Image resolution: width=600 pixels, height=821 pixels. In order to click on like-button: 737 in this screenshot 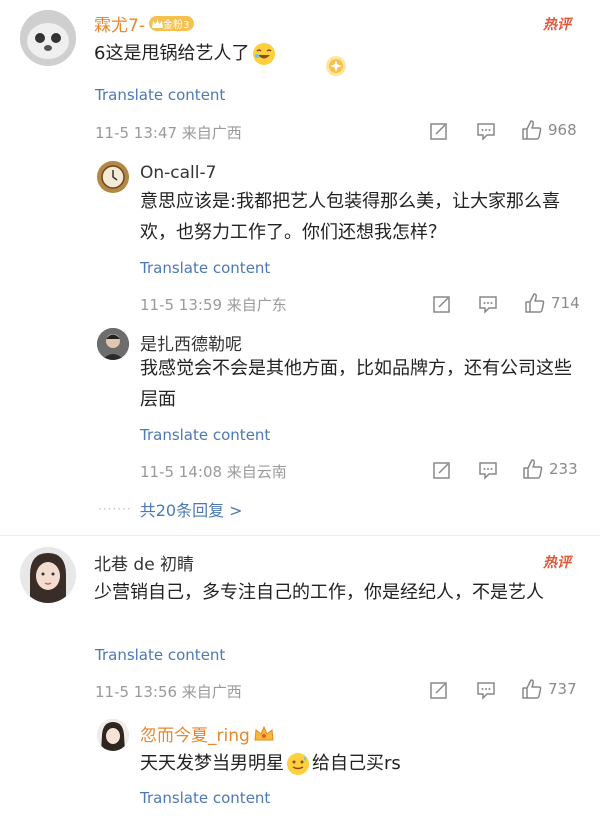, I will do `click(549, 689)`.